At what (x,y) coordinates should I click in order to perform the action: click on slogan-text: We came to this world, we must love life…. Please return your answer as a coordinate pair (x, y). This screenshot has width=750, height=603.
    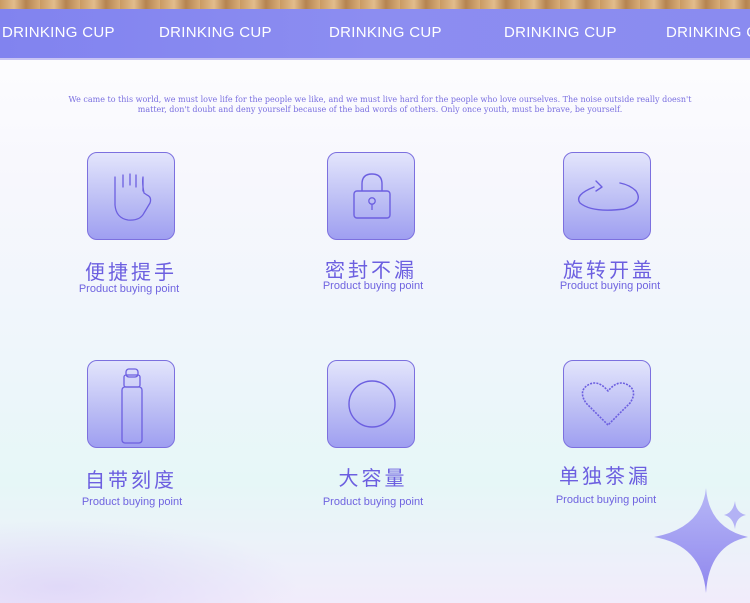
    Looking at the image, I should click on (380, 104).